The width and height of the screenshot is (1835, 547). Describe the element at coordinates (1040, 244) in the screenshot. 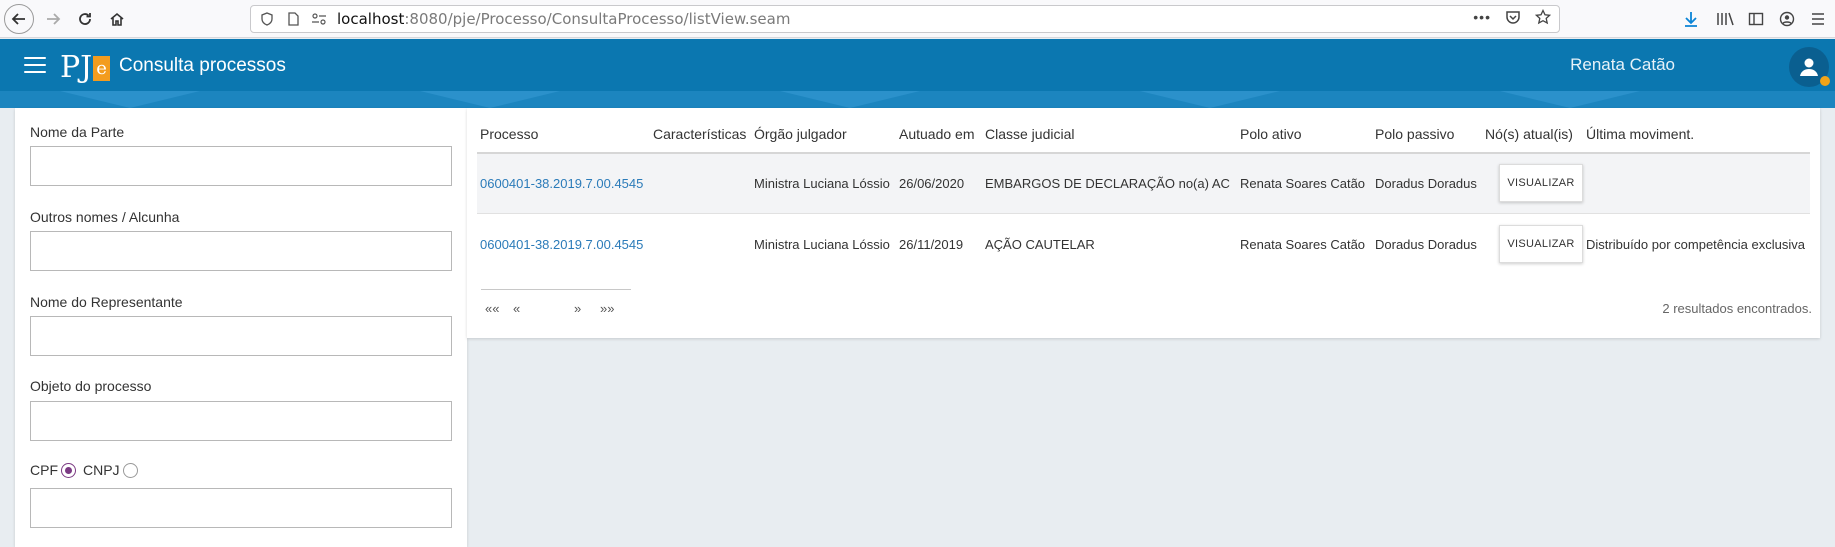

I see `classe-cell: AÇÃO CAUTELAR` at that location.